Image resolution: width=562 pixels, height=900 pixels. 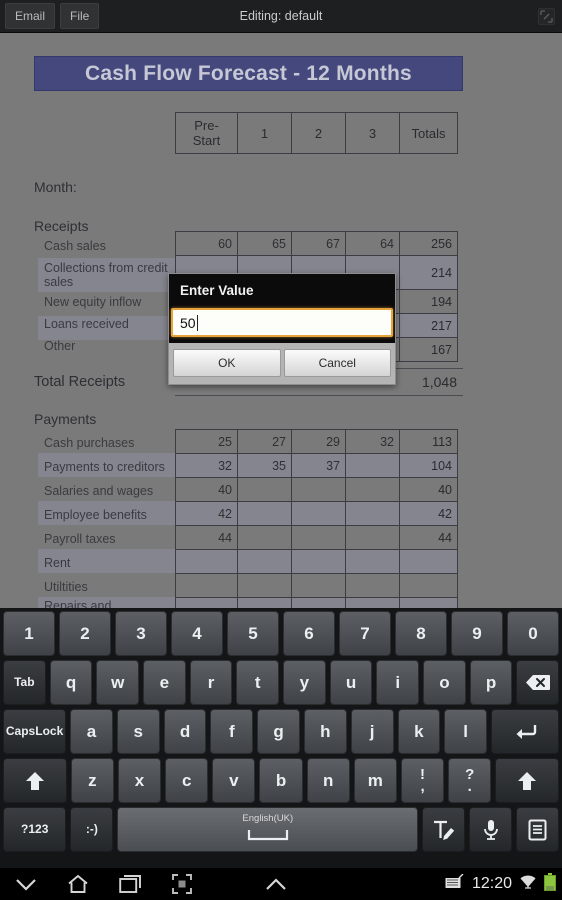 What do you see at coordinates (421, 633) in the screenshot?
I see `key-8: 8` at bounding box center [421, 633].